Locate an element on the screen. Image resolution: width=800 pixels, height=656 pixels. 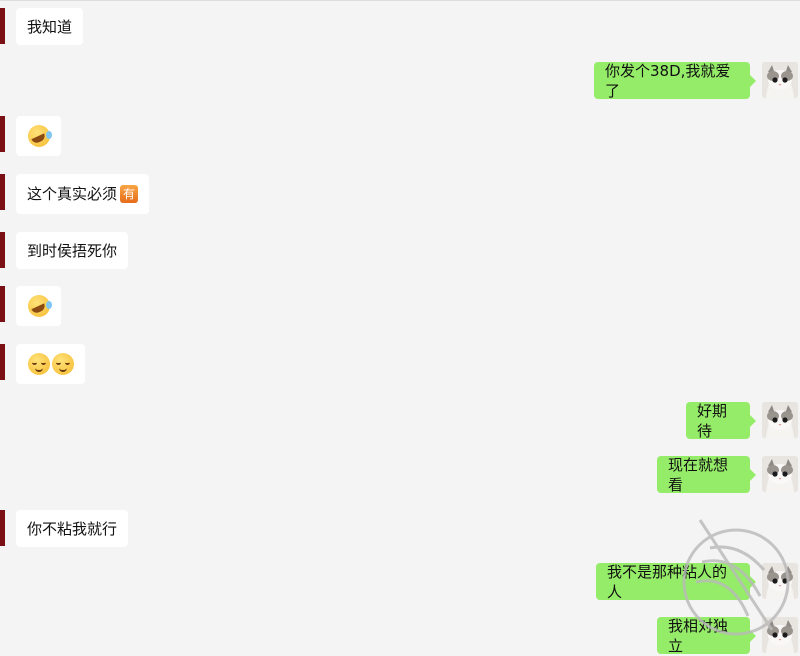
message-text: 你不粘我就行 is located at coordinates (72, 528).